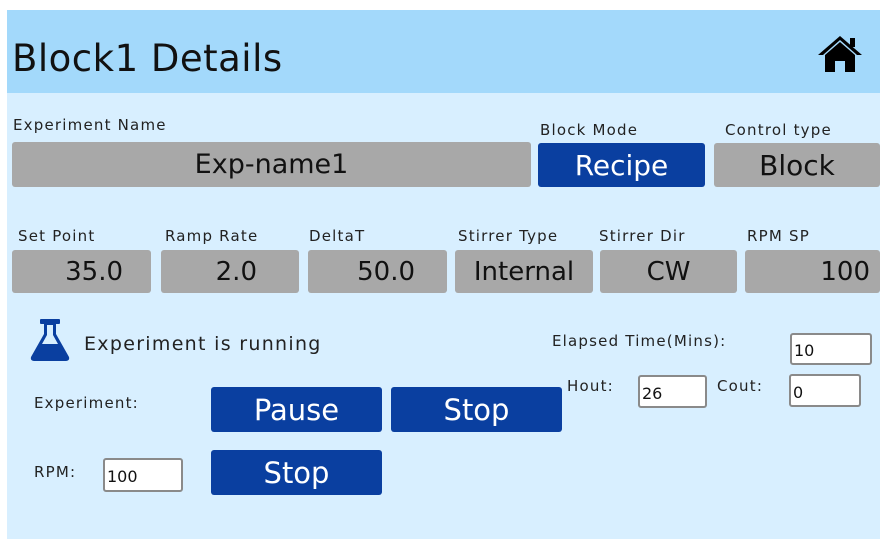 Image resolution: width=880 pixels, height=539 pixels. I want to click on rpm-input, so click(143, 475).